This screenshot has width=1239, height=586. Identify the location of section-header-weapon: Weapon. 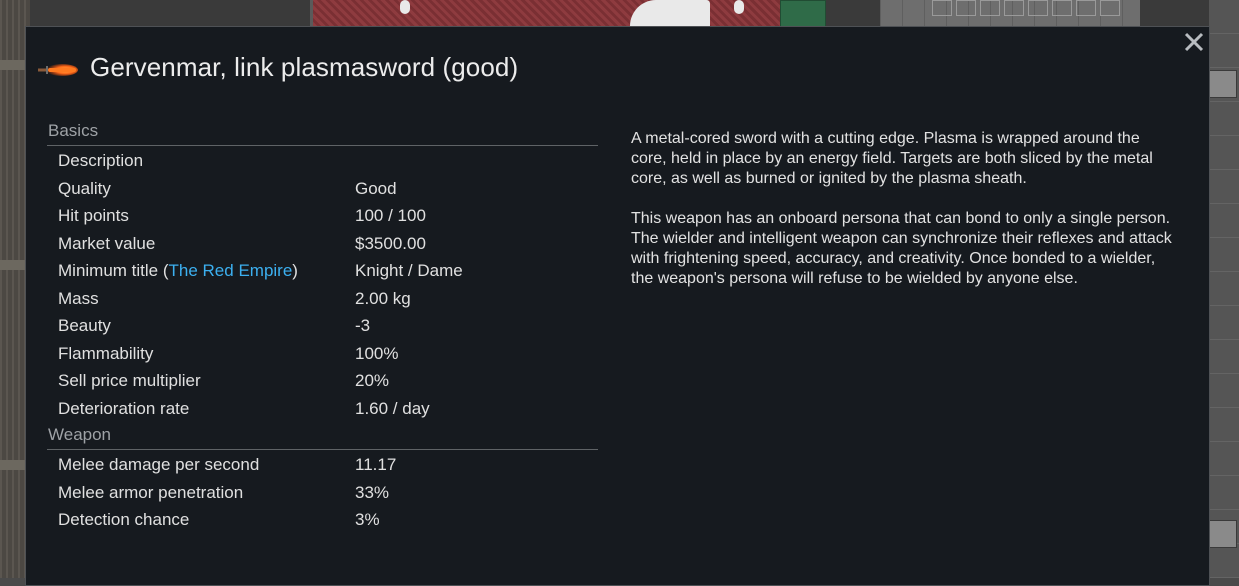
(322, 436).